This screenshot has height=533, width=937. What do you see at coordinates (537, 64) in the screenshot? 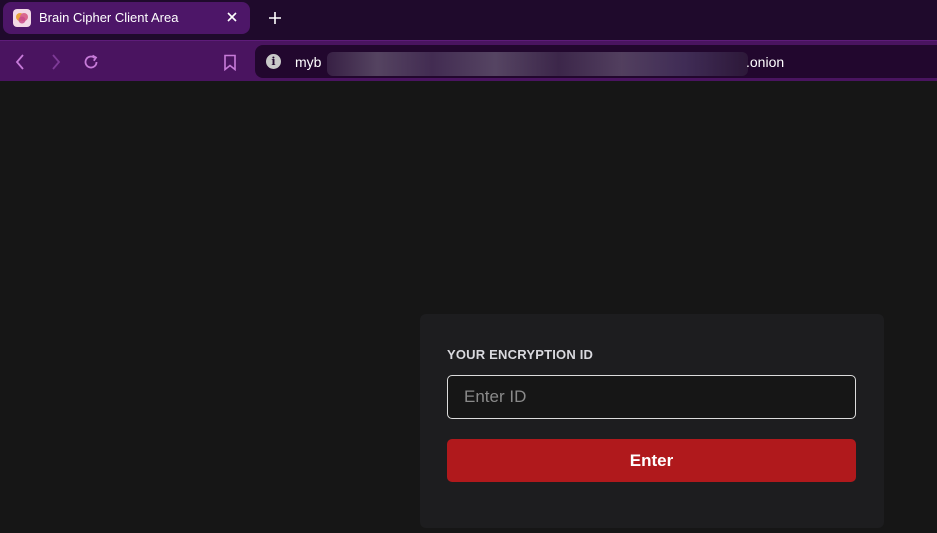
I see `url-redaction` at bounding box center [537, 64].